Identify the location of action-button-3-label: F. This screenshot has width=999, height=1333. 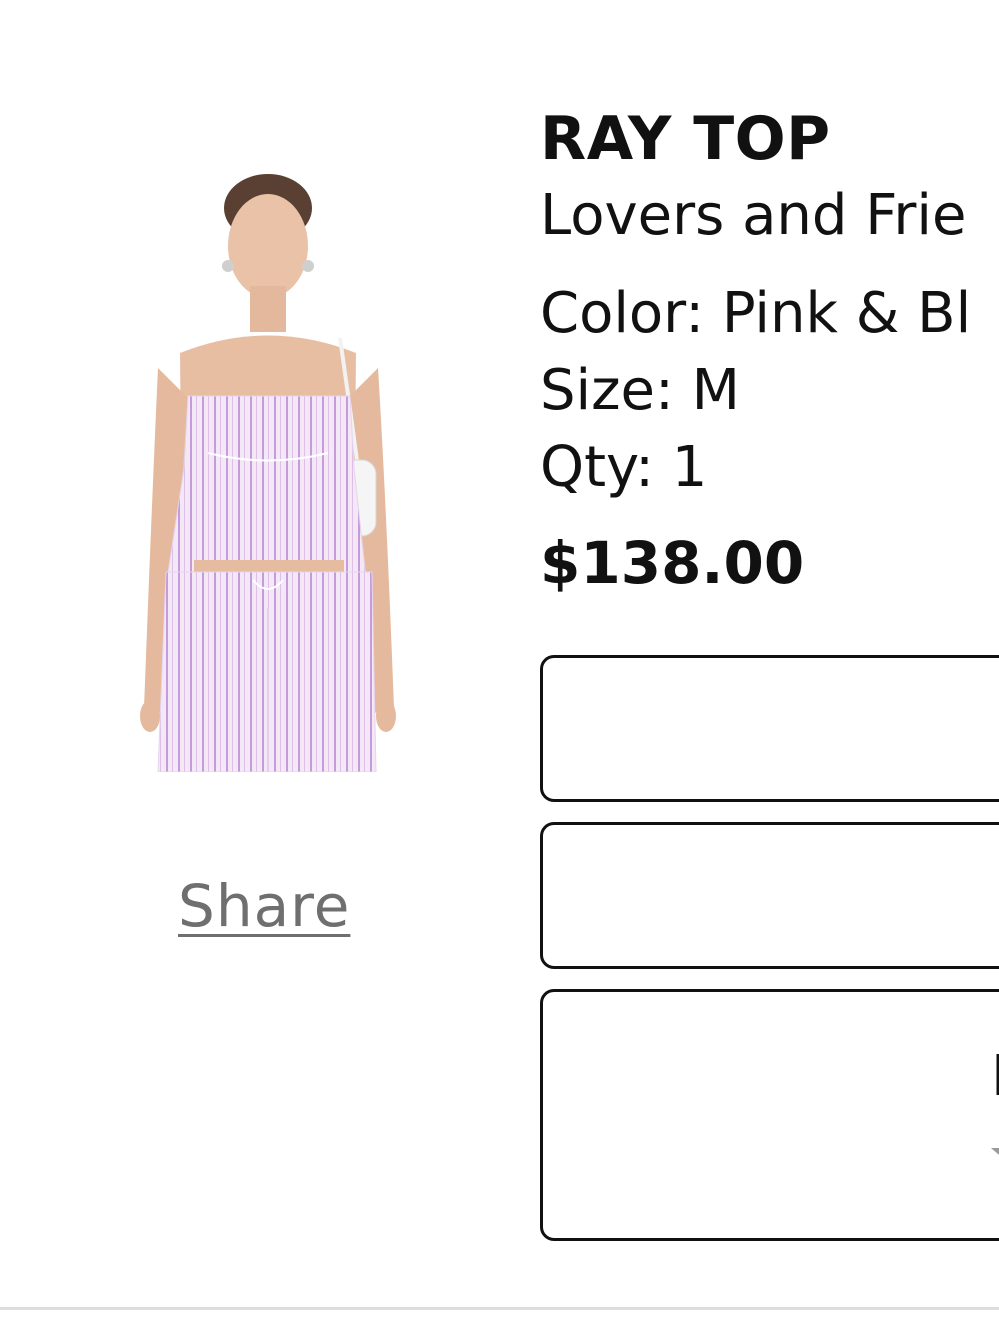
(995, 1076).